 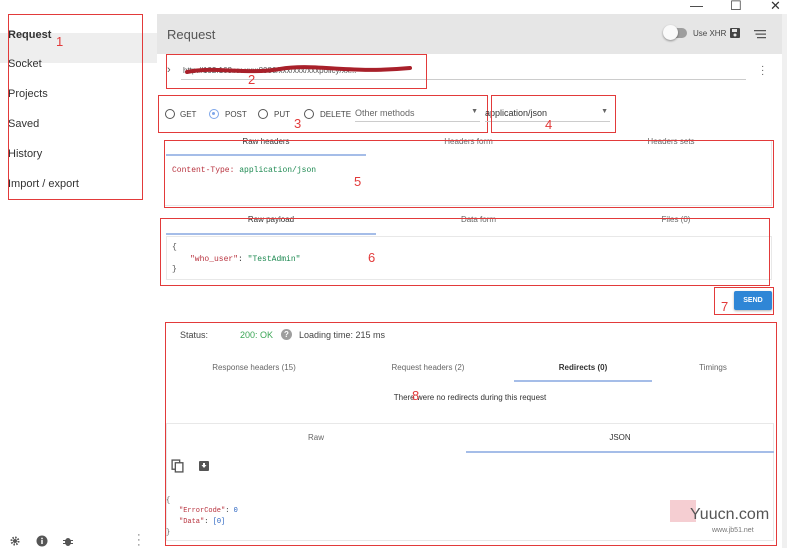 What do you see at coordinates (730, 514) in the screenshot?
I see `watermark-brand: Yuucn.com` at bounding box center [730, 514].